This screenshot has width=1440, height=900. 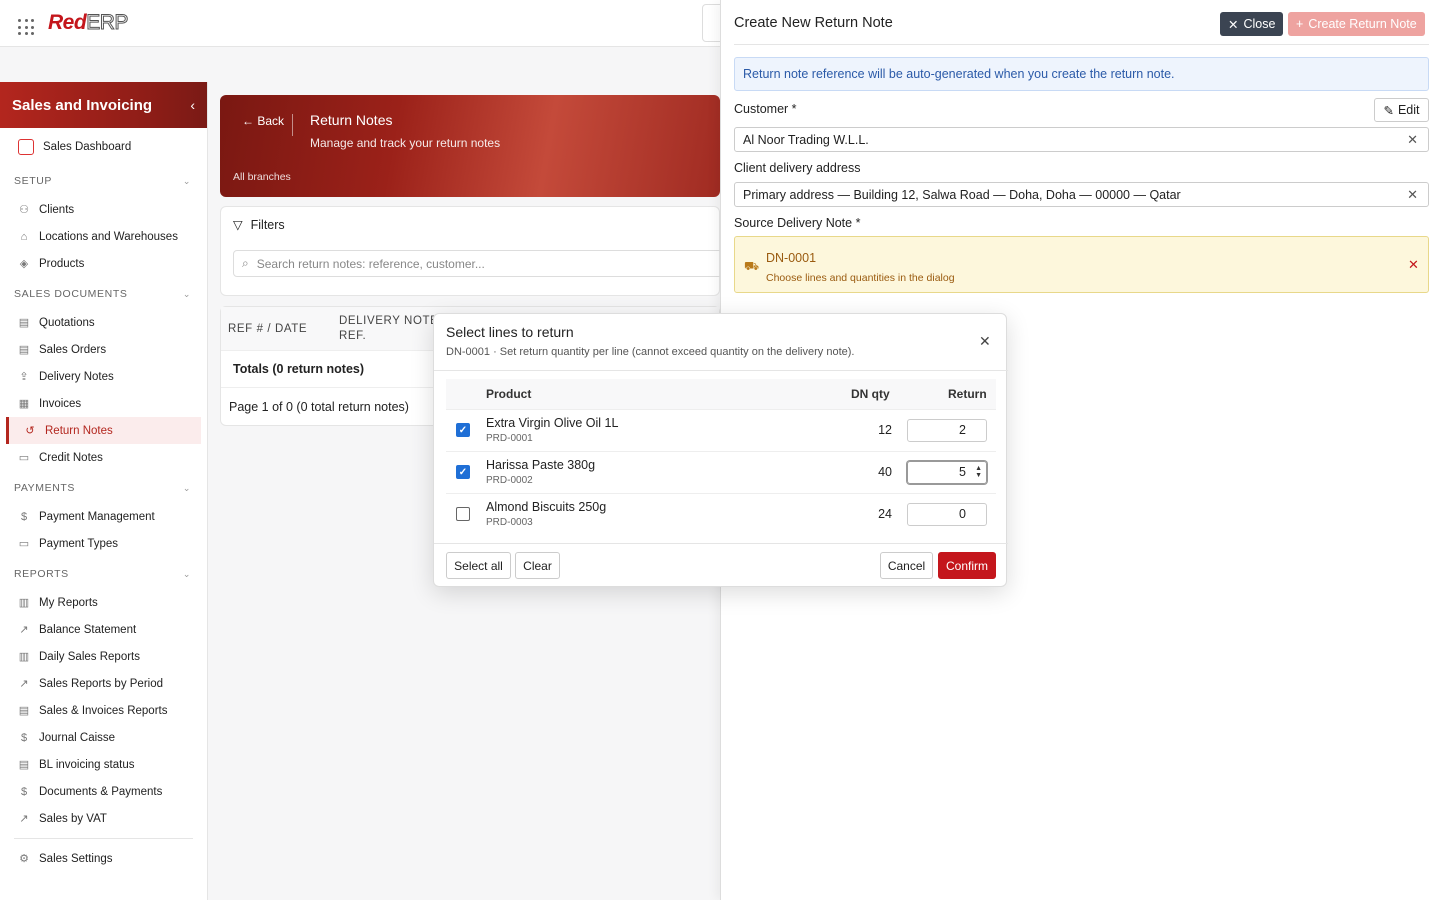 I want to click on address-label: Client delivery address, so click(x=797, y=168).